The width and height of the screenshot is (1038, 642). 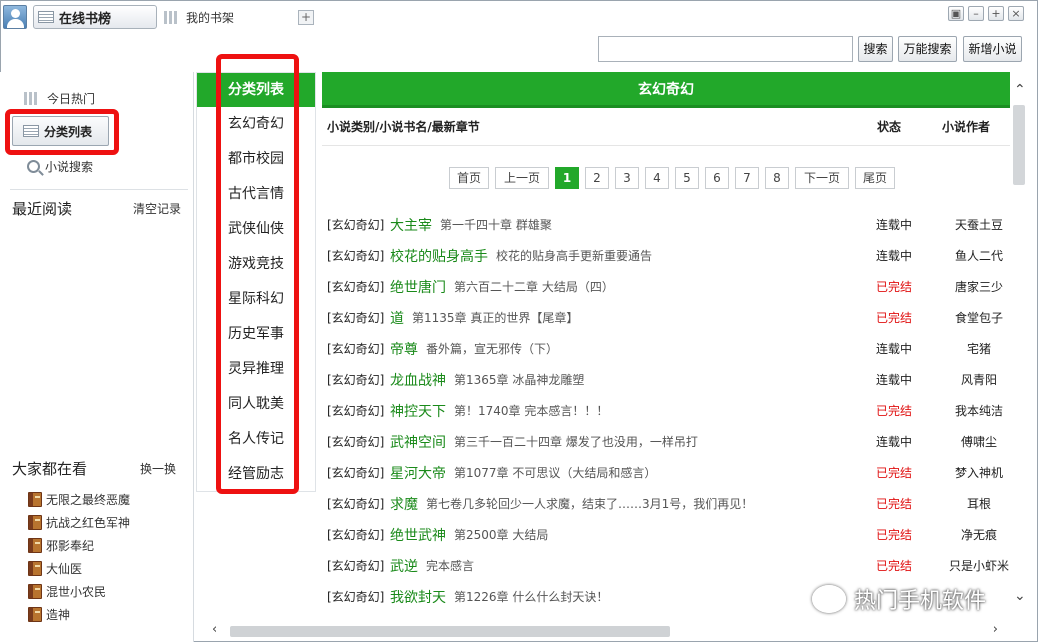 What do you see at coordinates (404, 566) in the screenshot?
I see `novel-title-link: 武逆` at bounding box center [404, 566].